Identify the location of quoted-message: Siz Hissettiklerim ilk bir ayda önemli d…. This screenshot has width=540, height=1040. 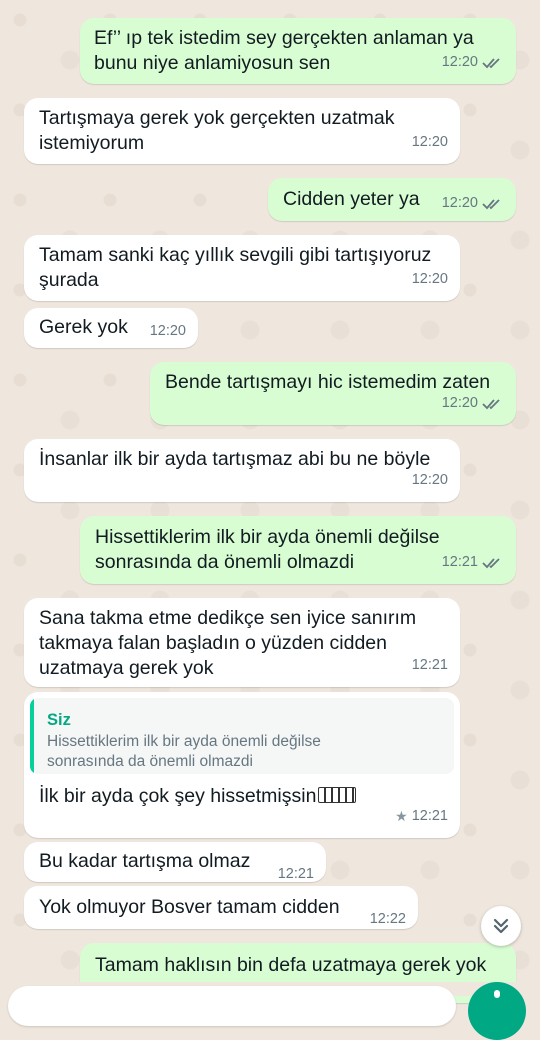
(242, 736).